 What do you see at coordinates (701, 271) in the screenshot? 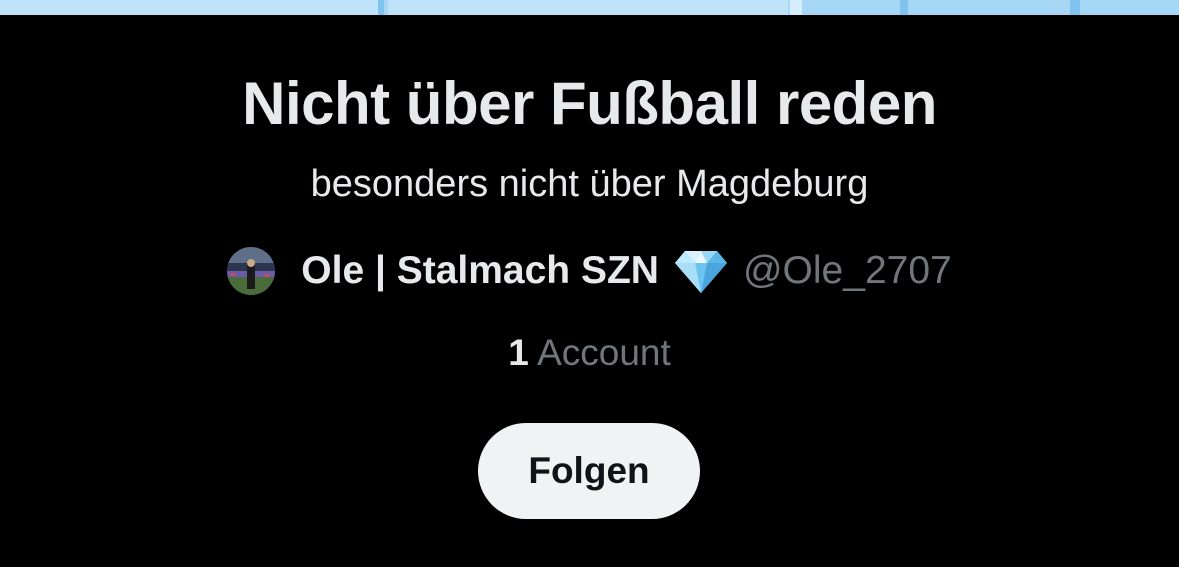
I see `gem-emoji-icon` at bounding box center [701, 271].